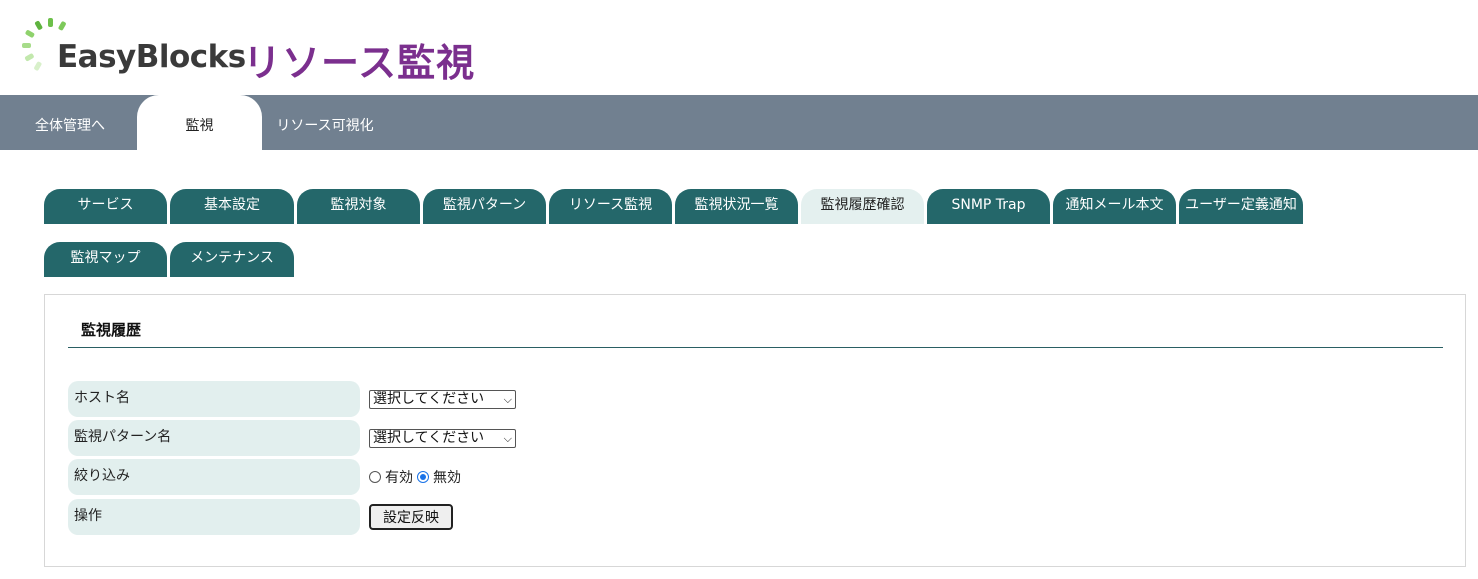 The image size is (1478, 579). Describe the element at coordinates (70, 122) in the screenshot. I see `top-nav-item-overall: 全体管理へ` at that location.